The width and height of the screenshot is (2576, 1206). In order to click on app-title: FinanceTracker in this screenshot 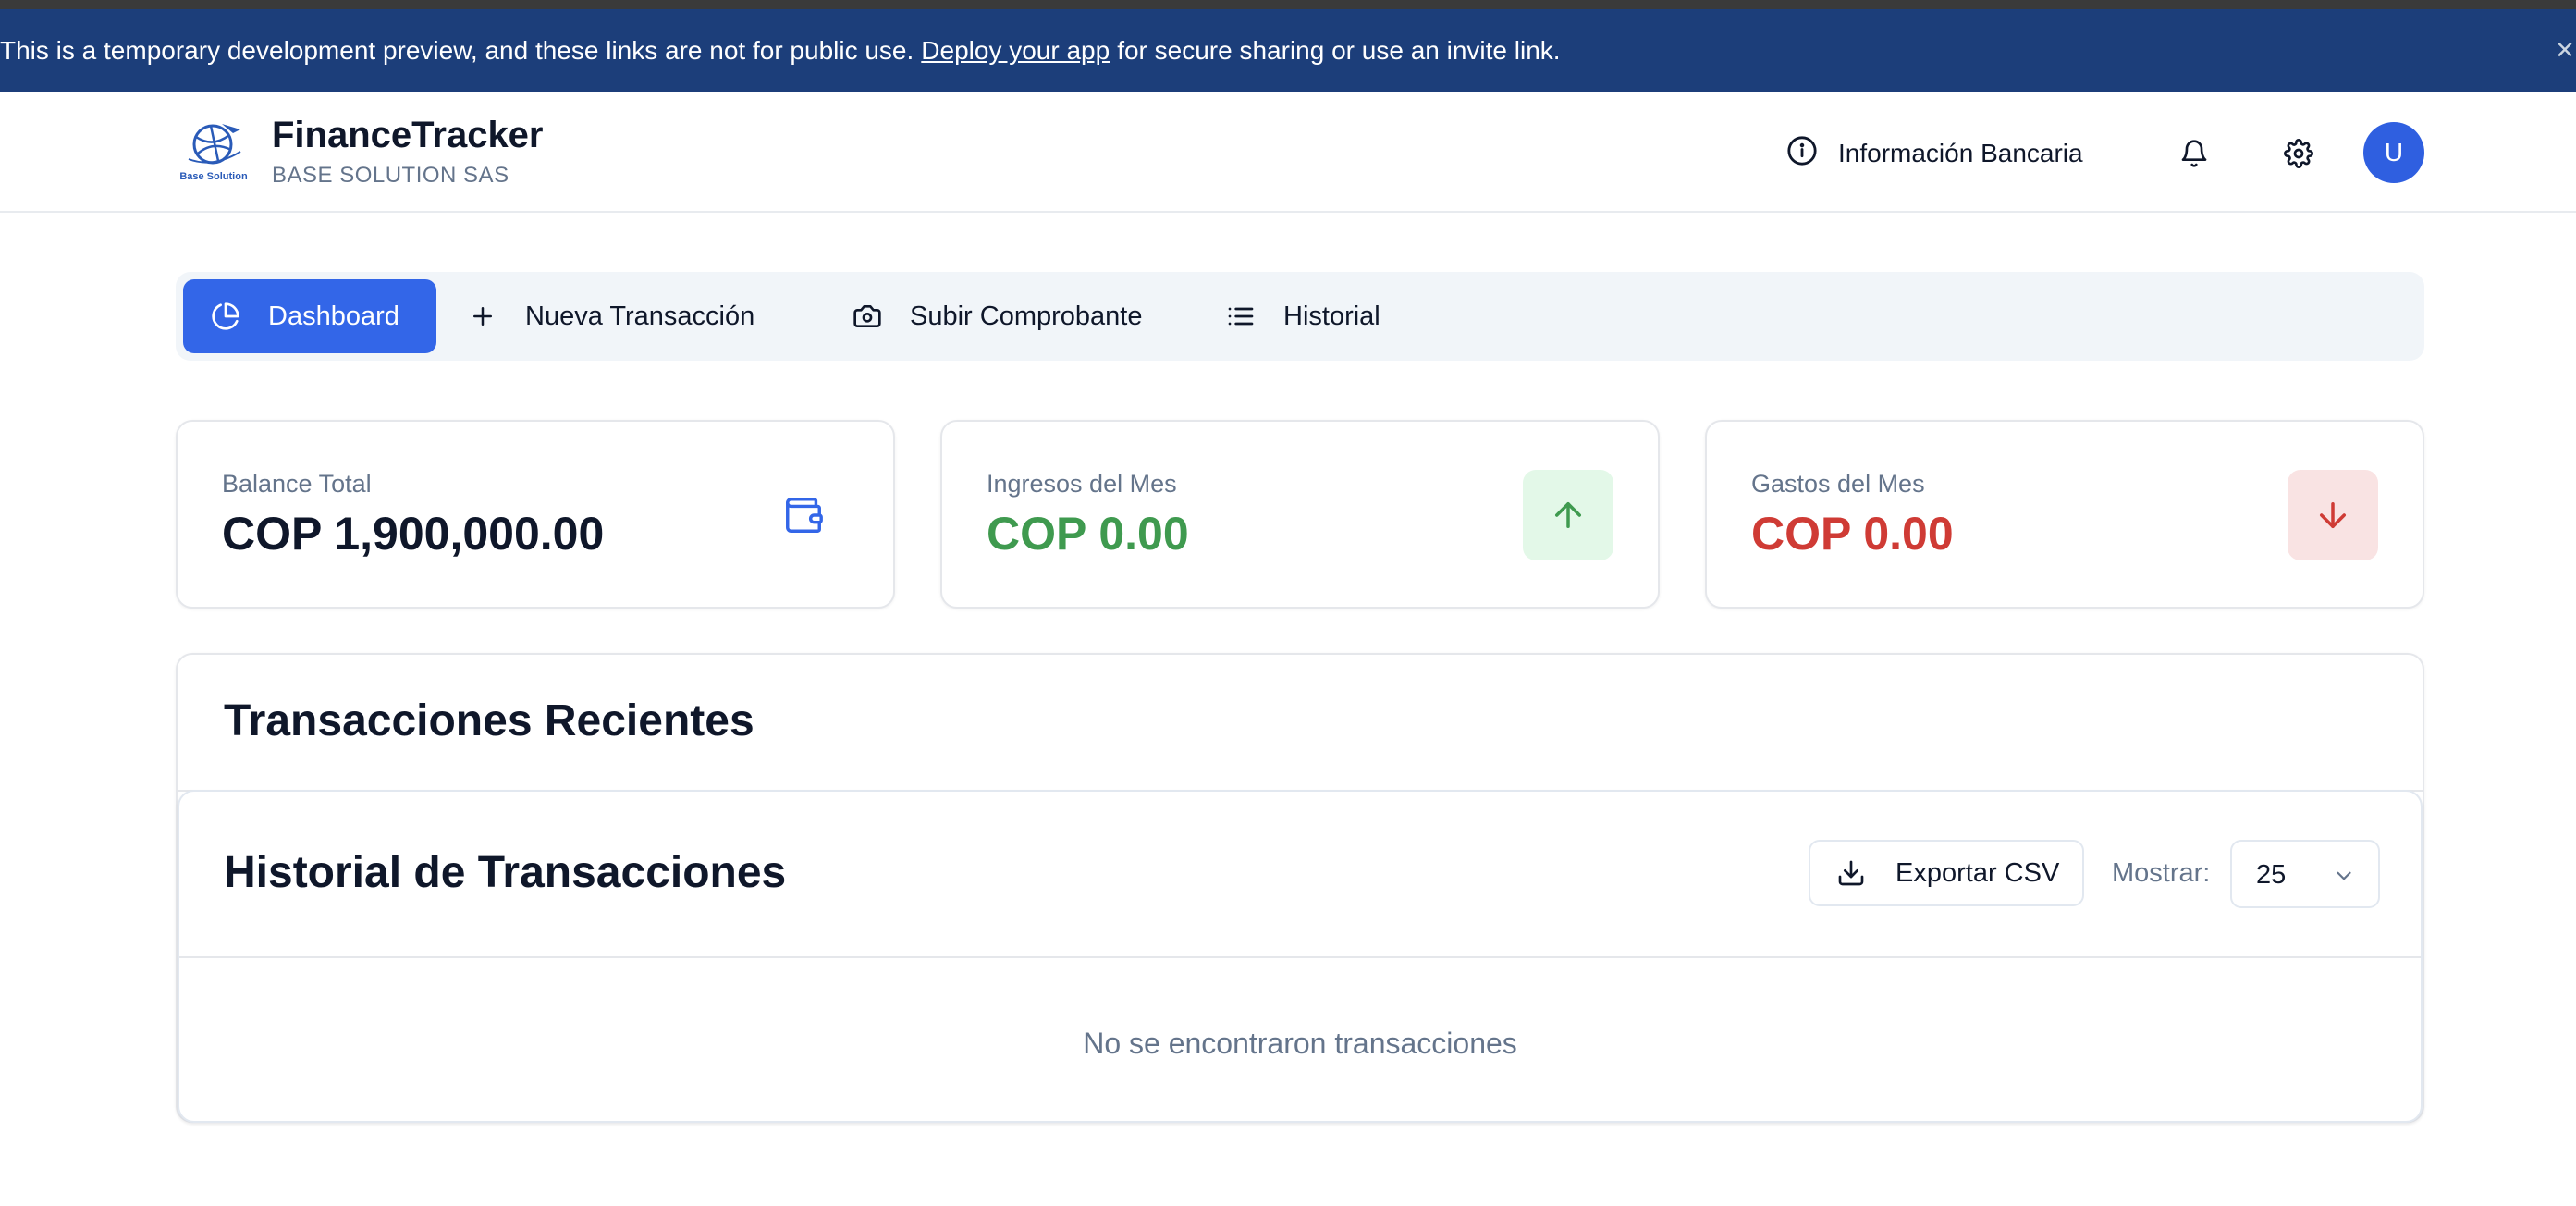, I will do `click(408, 135)`.